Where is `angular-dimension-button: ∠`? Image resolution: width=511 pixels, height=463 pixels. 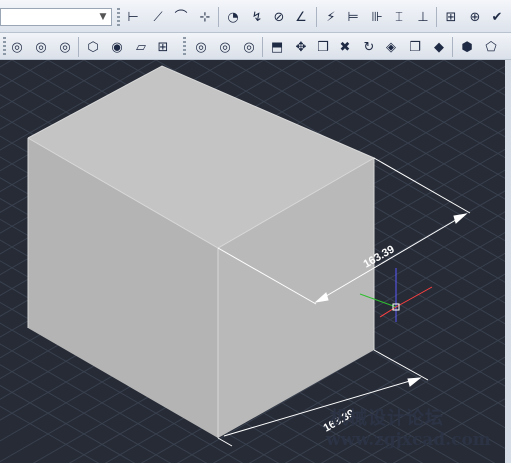 angular-dimension-button: ∠ is located at coordinates (301, 17).